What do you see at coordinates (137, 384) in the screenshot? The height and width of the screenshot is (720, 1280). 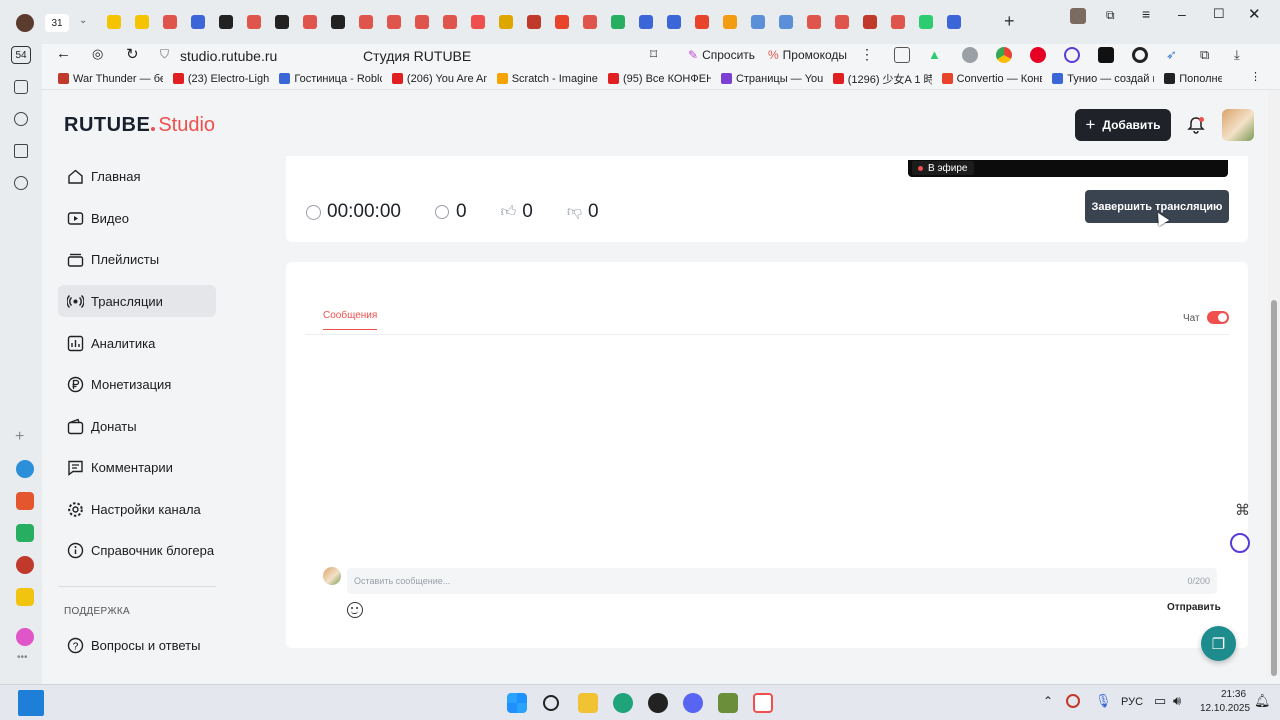 I see `sidebar-item-ruble: Монетизация` at bounding box center [137, 384].